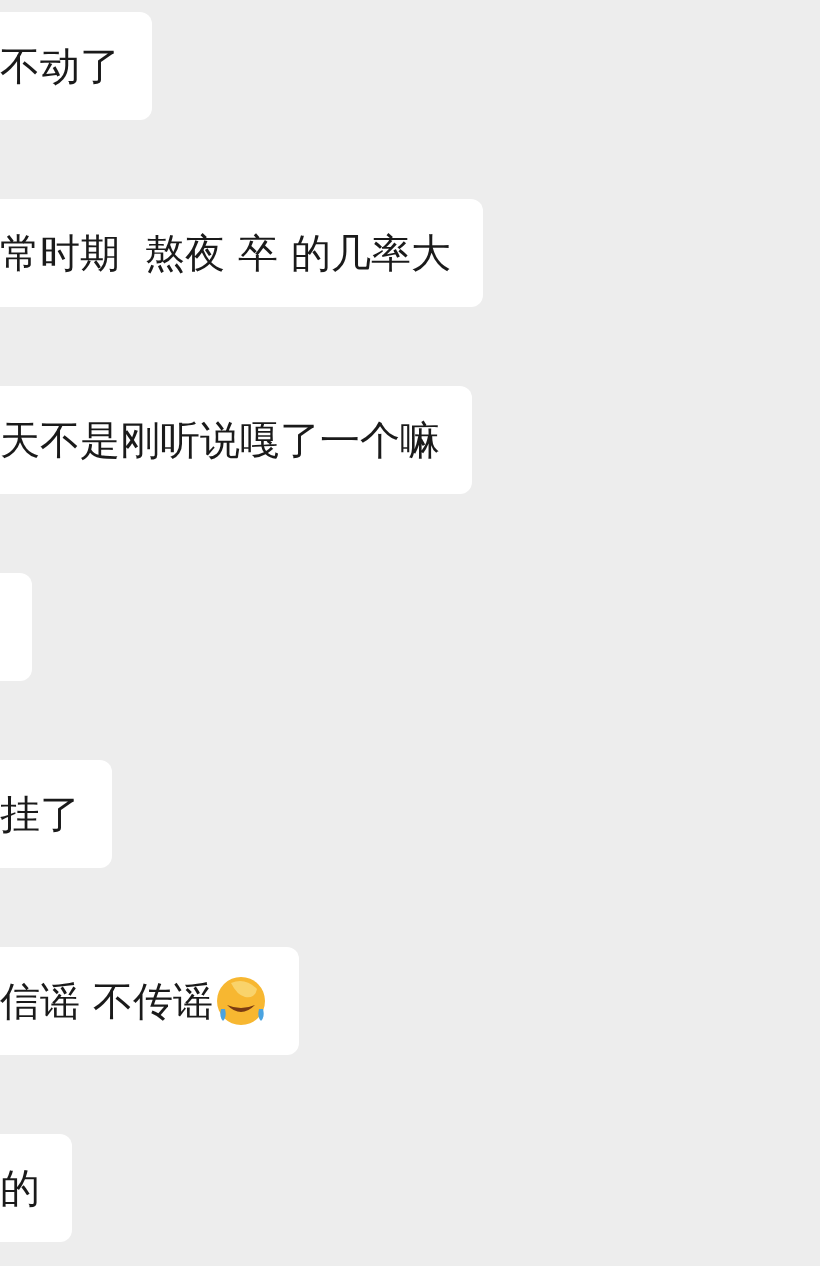  I want to click on message-text: 信谣 不传谣, so click(106, 1001).